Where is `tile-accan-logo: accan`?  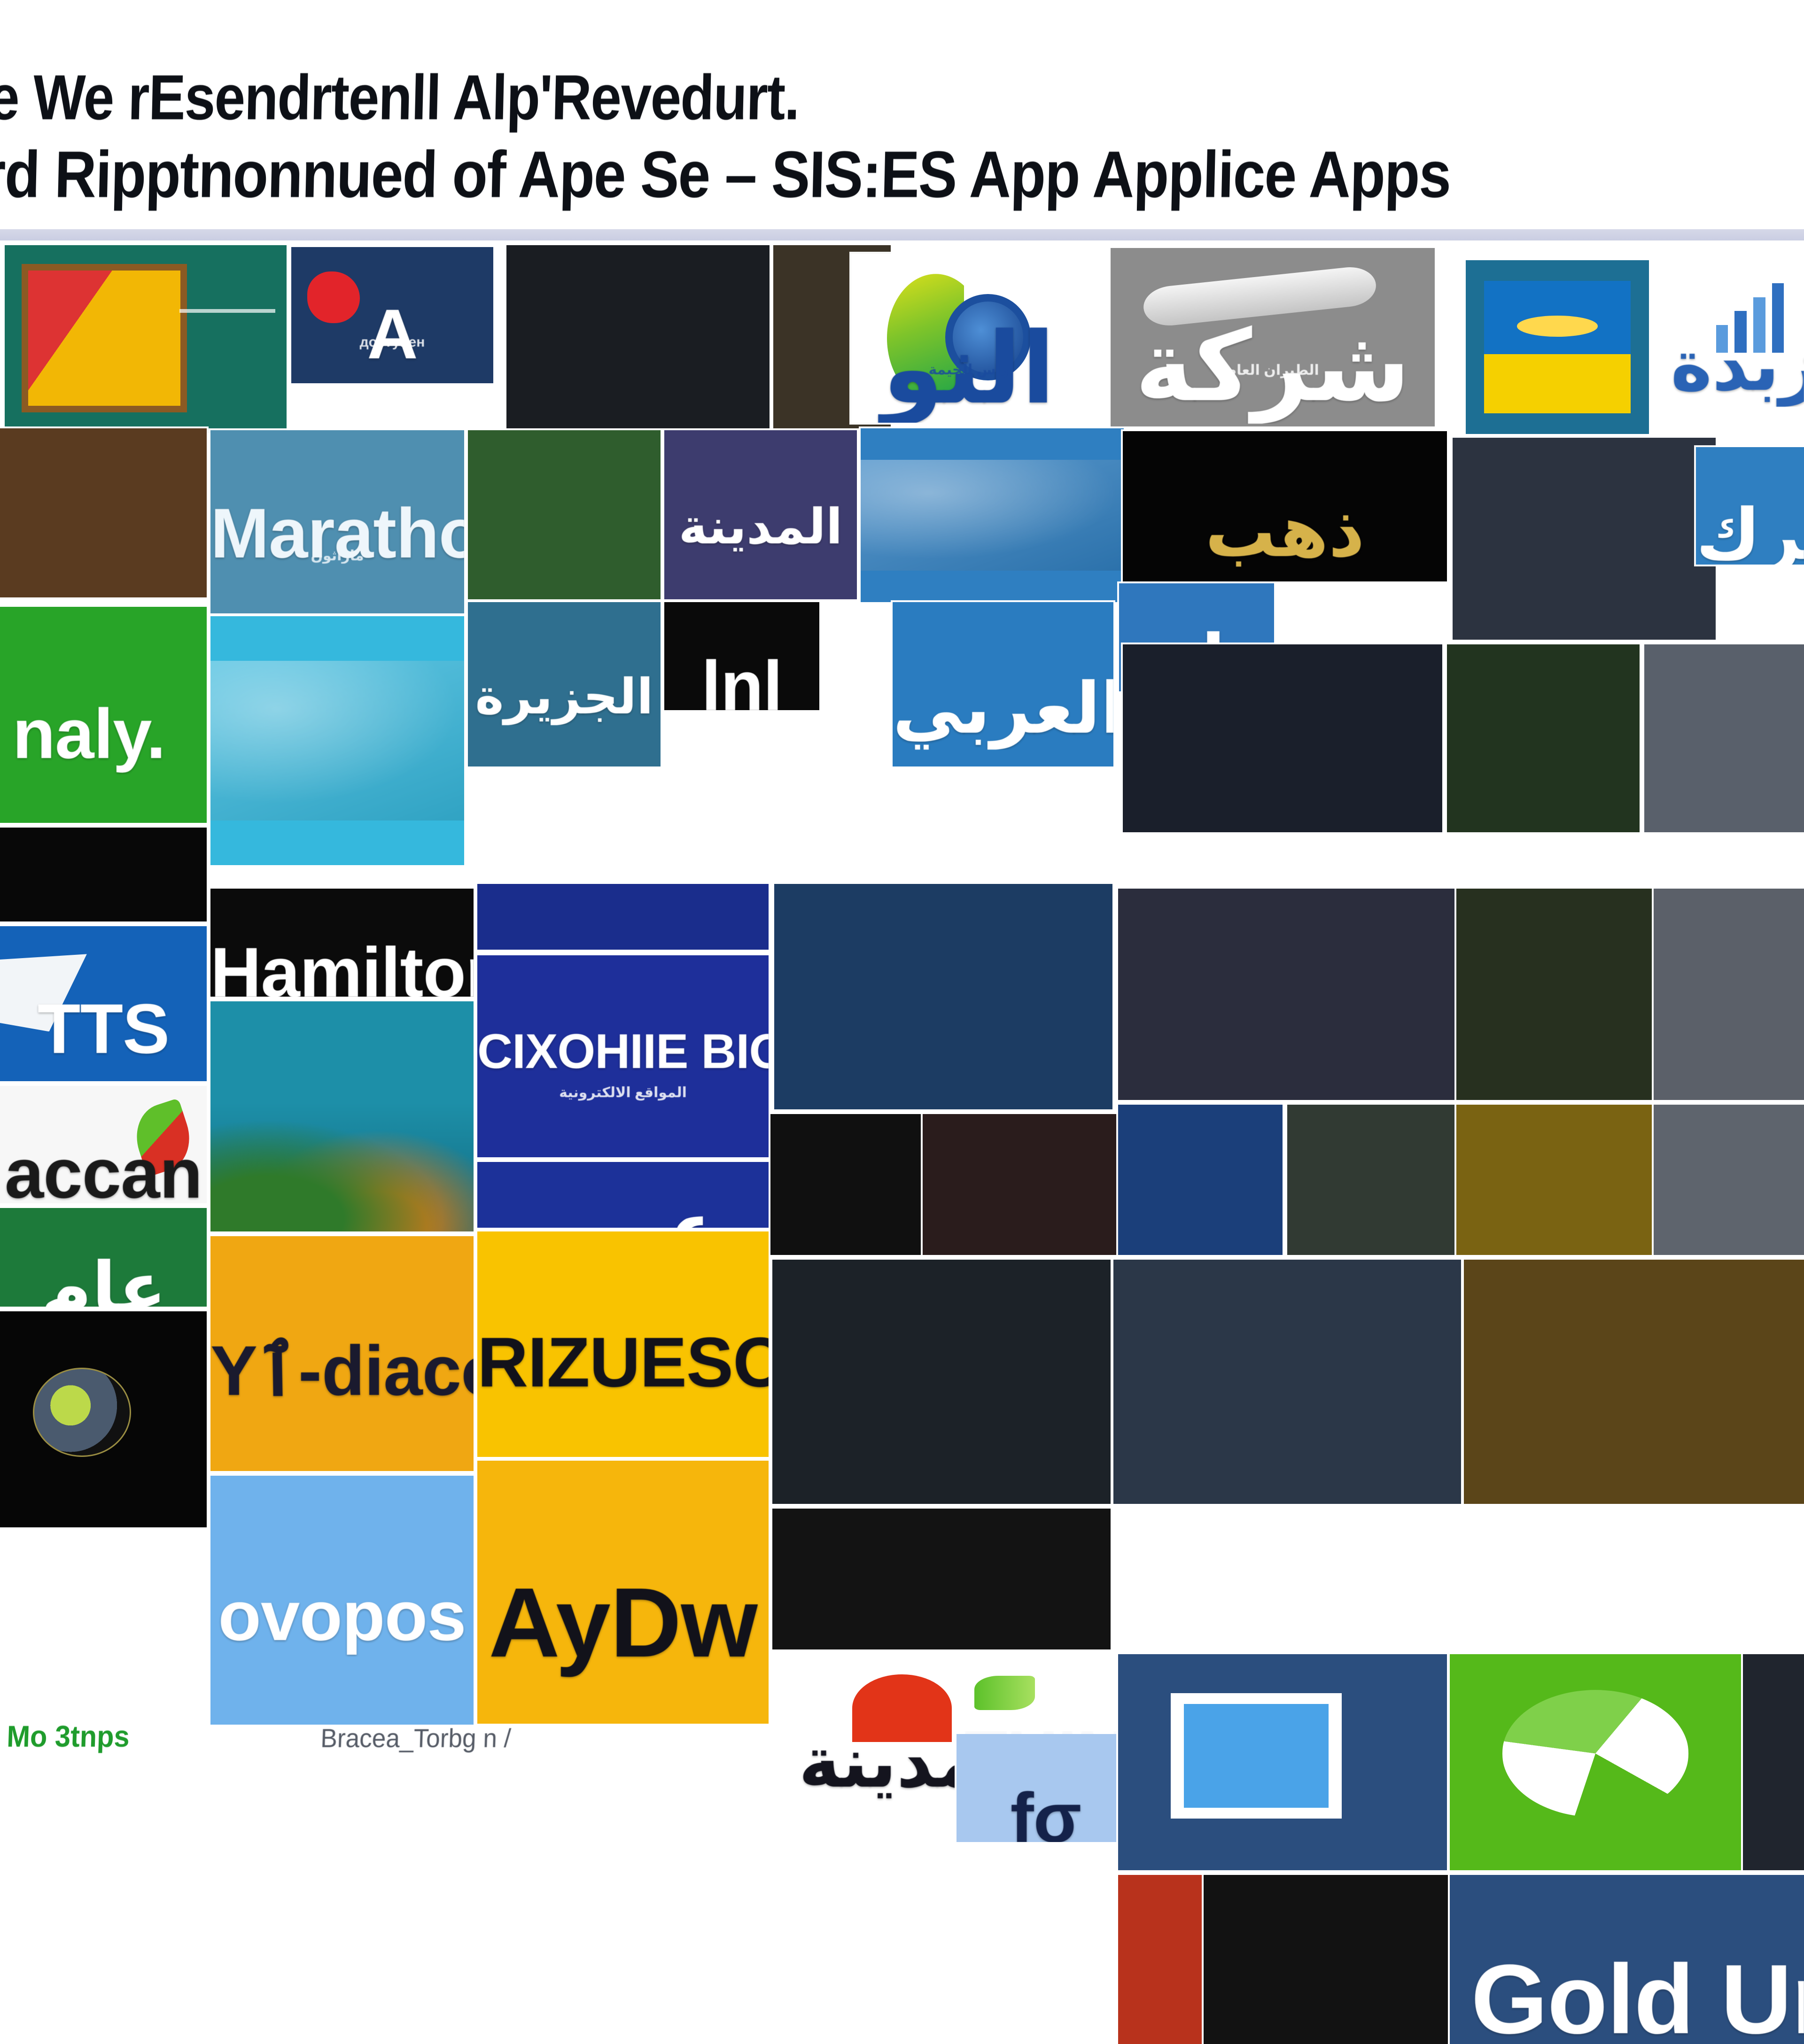 tile-accan-logo: accan is located at coordinates (103, 1144).